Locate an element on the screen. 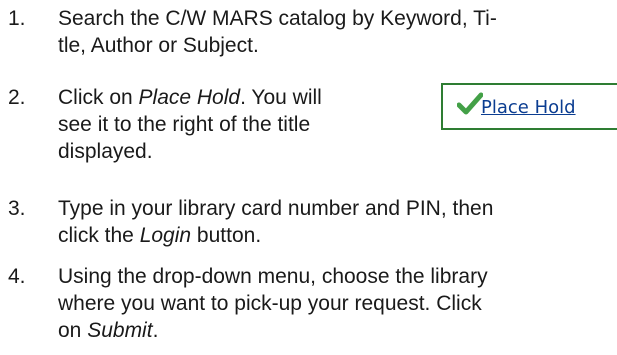 The width and height of the screenshot is (617, 355). step-text-line: see it to the right of the title is located at coordinates (184, 124).